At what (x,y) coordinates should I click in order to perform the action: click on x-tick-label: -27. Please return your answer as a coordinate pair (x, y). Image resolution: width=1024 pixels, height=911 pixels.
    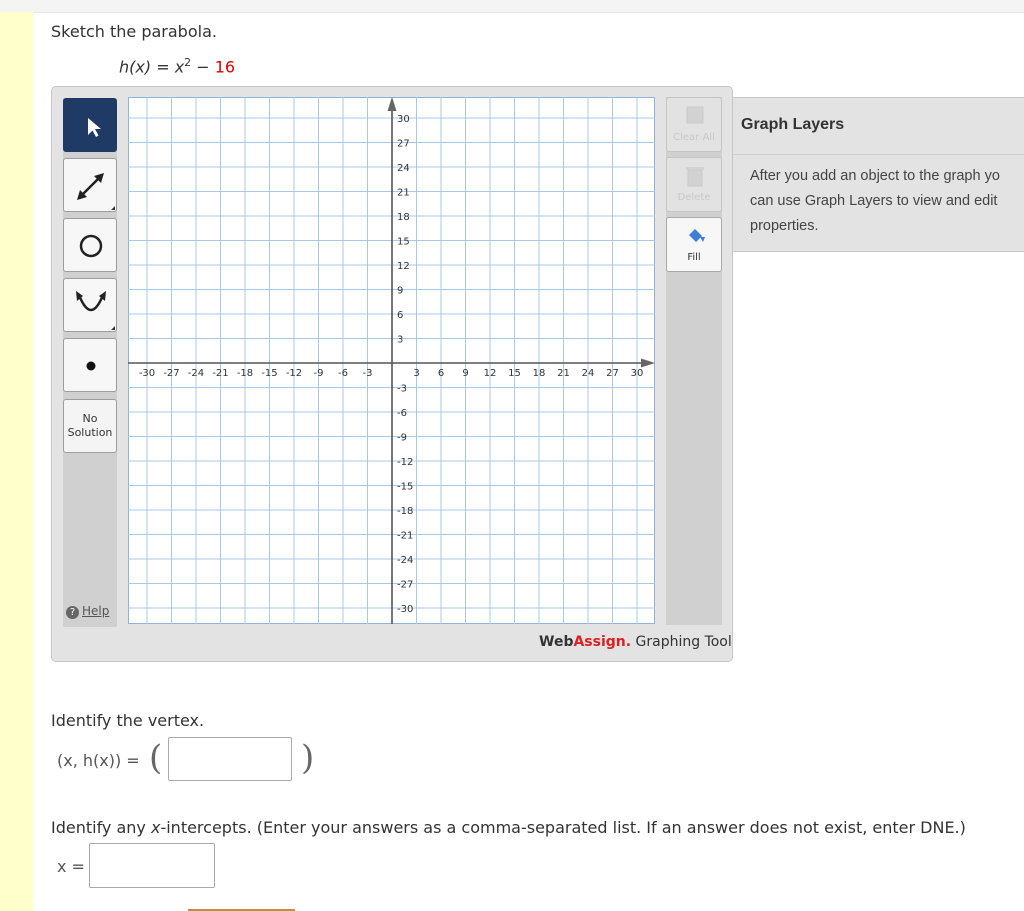
    Looking at the image, I should click on (171, 373).